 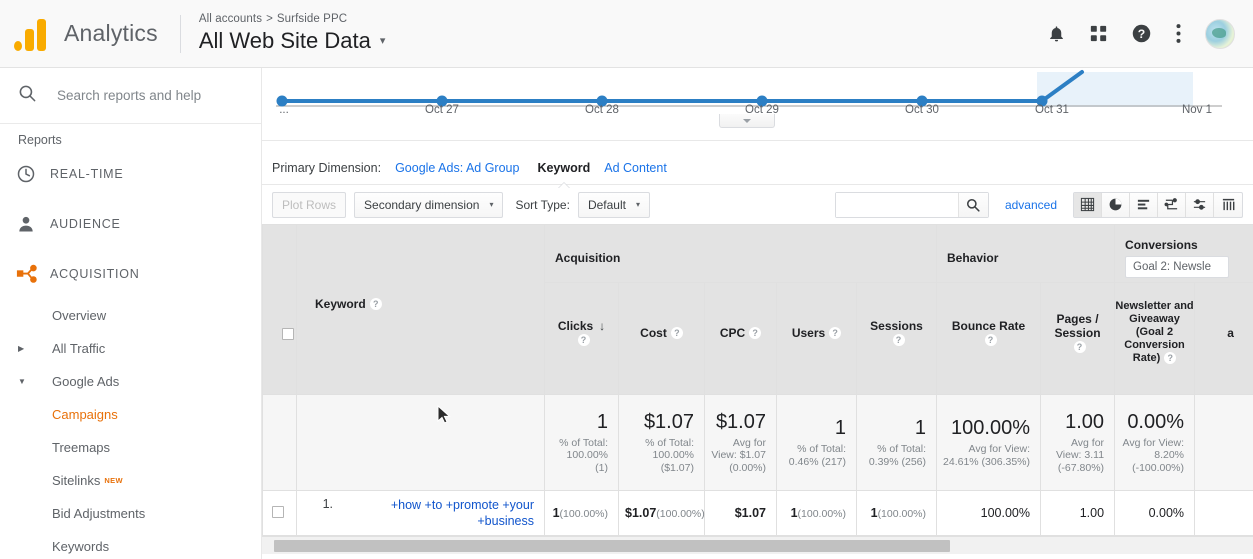 I want to click on column-header-cpc: CPC?, so click(x=740, y=338).